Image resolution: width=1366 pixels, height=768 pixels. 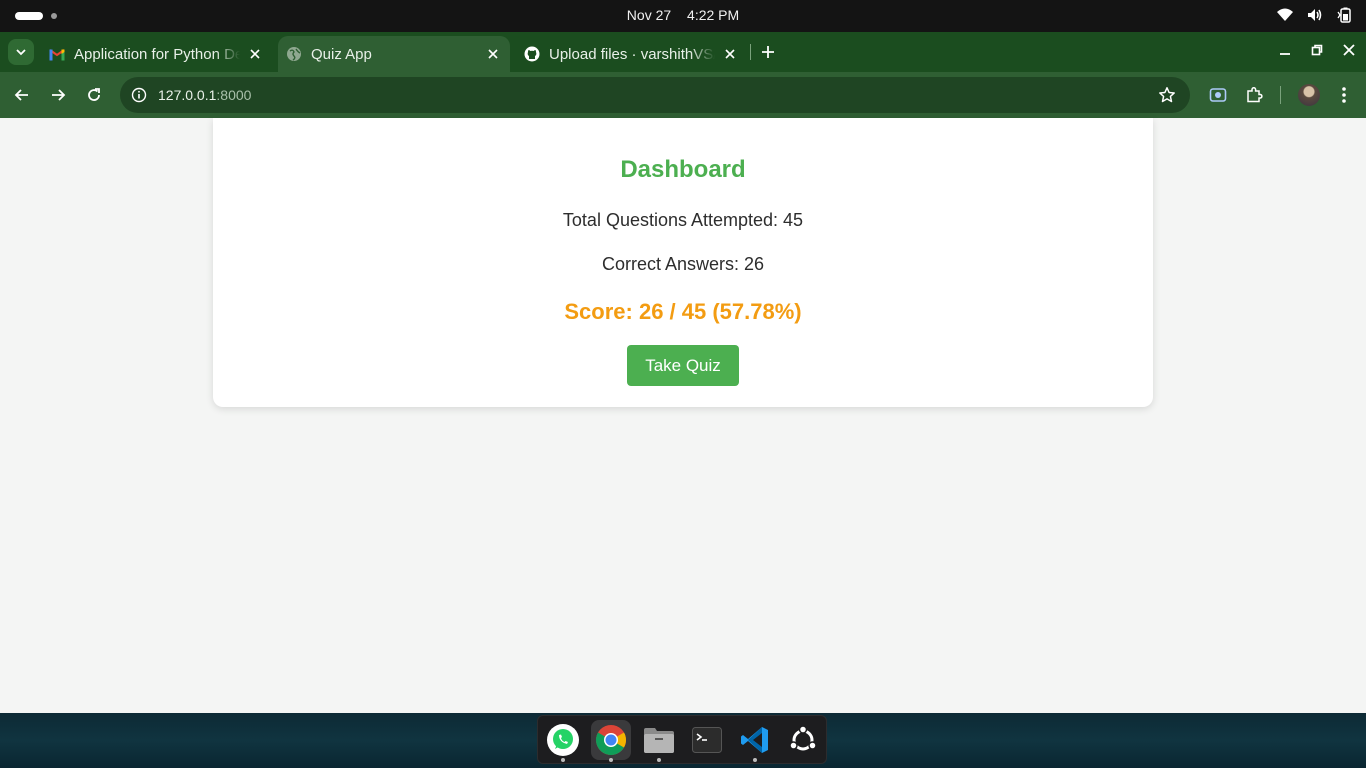 I want to click on files-icon, so click(x=659, y=740).